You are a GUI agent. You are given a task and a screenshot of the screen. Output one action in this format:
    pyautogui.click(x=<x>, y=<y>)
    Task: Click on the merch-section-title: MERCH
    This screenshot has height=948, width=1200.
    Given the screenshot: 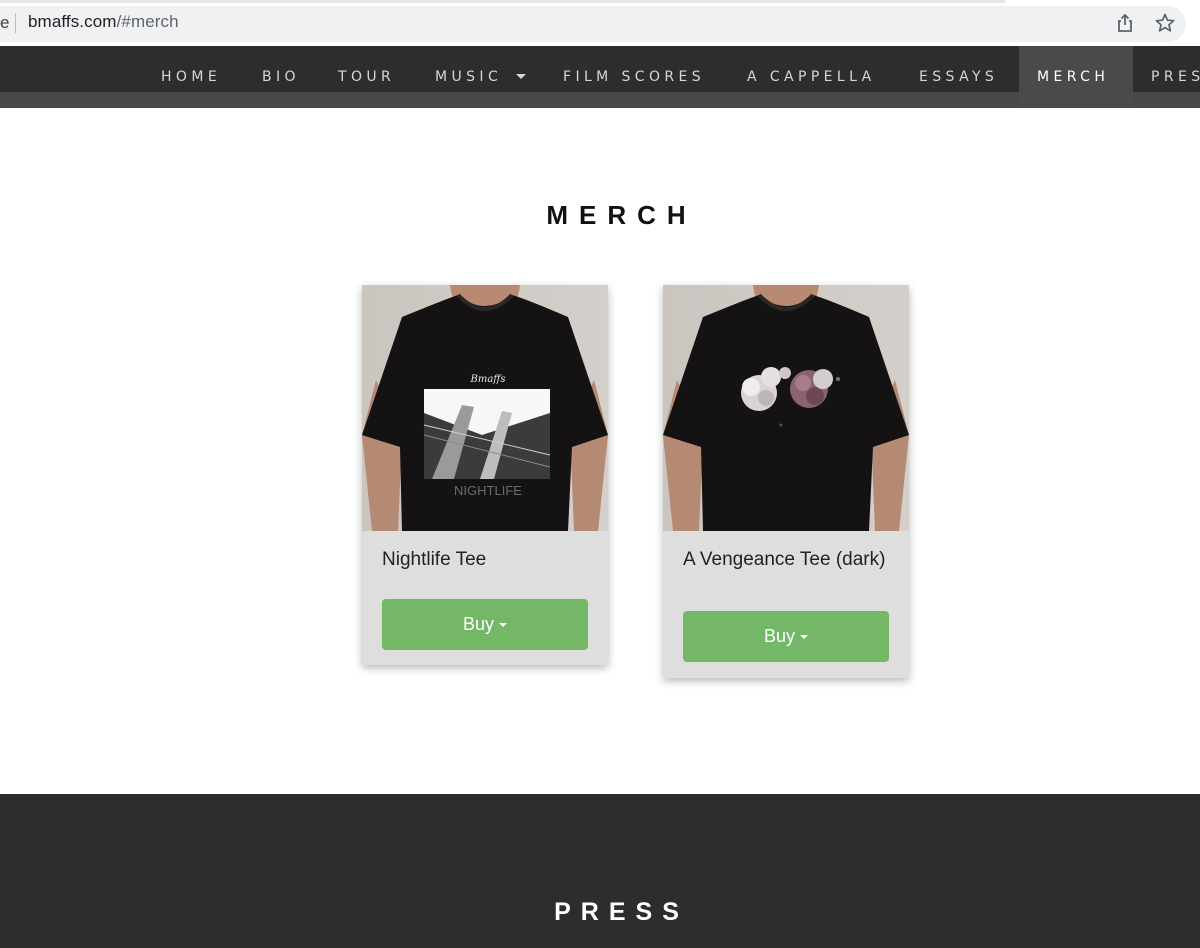 What is the action you would take?
    pyautogui.click(x=621, y=215)
    